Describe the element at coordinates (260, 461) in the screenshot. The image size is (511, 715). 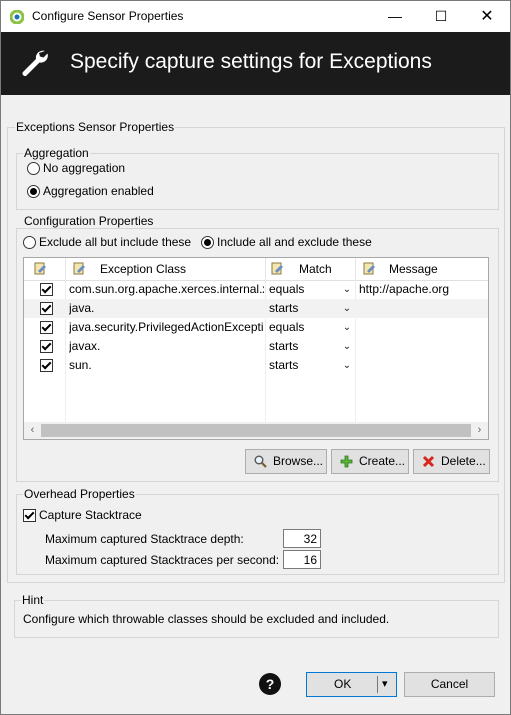
I see `magnifier-icon` at that location.